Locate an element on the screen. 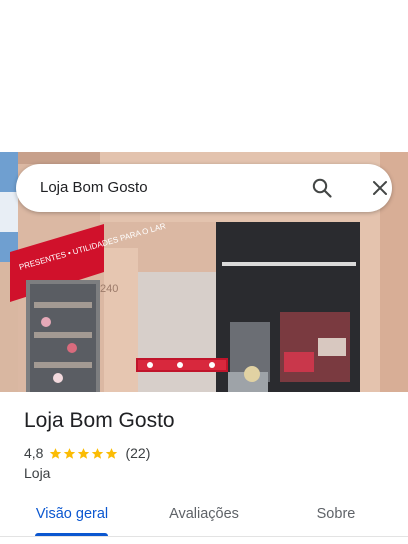 This screenshot has height=544, width=408. tab-overview-label: Visão geral is located at coordinates (72, 514).